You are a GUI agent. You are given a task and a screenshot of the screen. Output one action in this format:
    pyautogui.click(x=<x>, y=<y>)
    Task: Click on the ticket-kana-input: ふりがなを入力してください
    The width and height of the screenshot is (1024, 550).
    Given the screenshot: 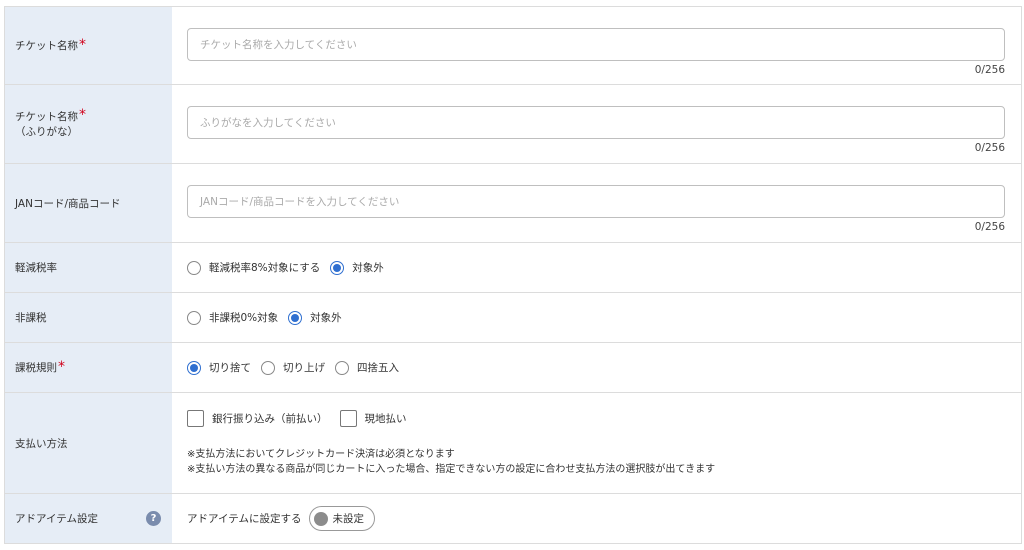 What is the action you would take?
    pyautogui.click(x=596, y=122)
    